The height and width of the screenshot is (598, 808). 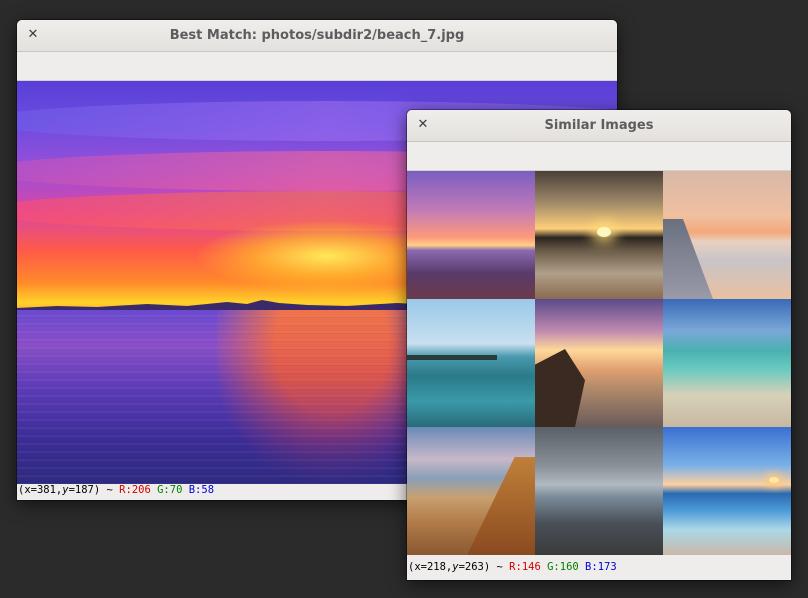 I want to click on coord-x: (x=381,, so click(x=40, y=490).